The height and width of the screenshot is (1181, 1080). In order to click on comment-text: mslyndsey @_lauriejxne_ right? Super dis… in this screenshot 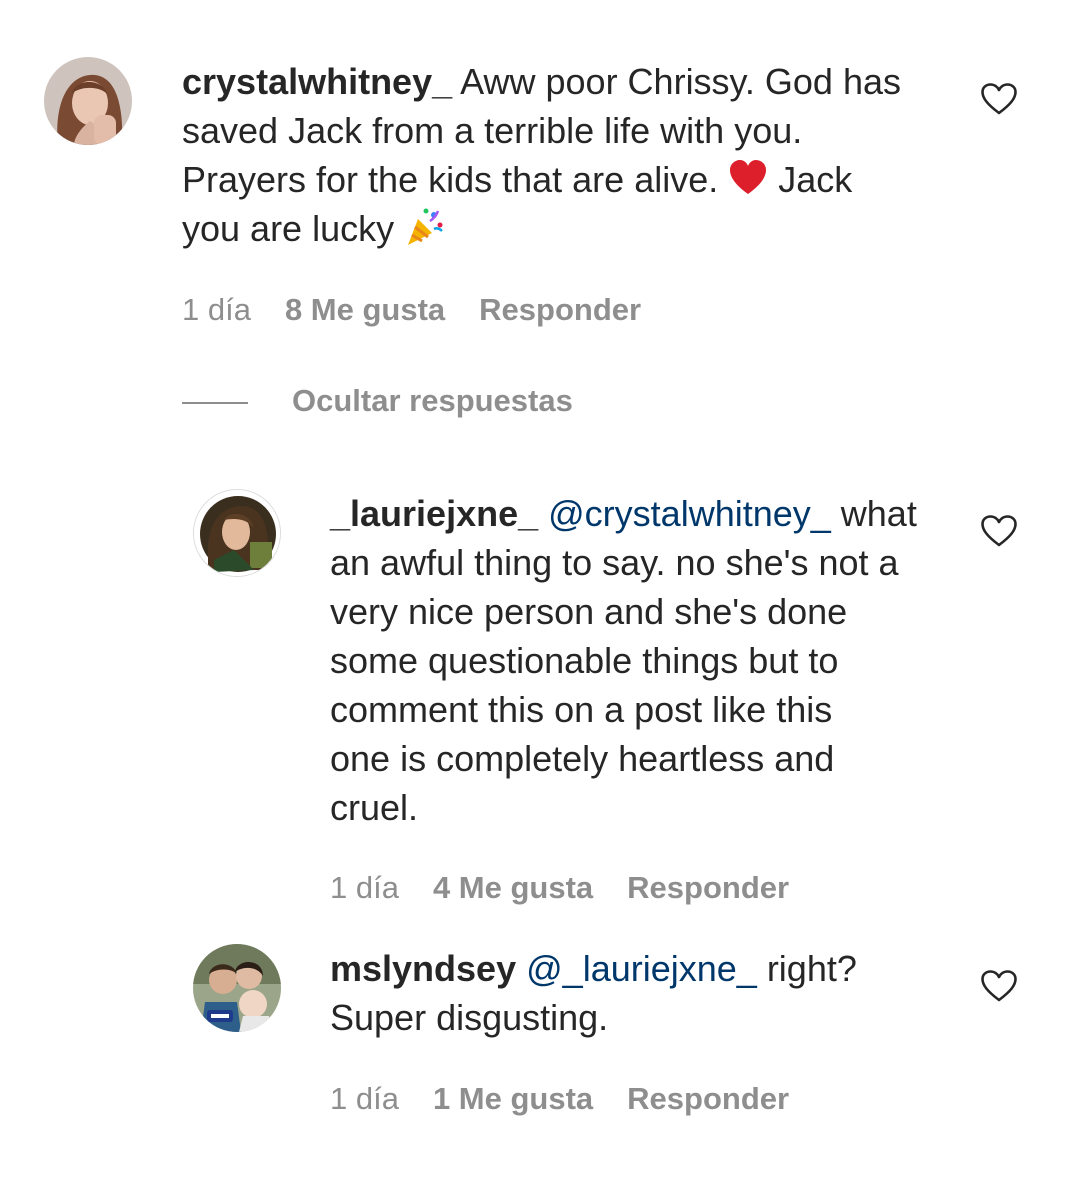, I will do `click(593, 993)`.